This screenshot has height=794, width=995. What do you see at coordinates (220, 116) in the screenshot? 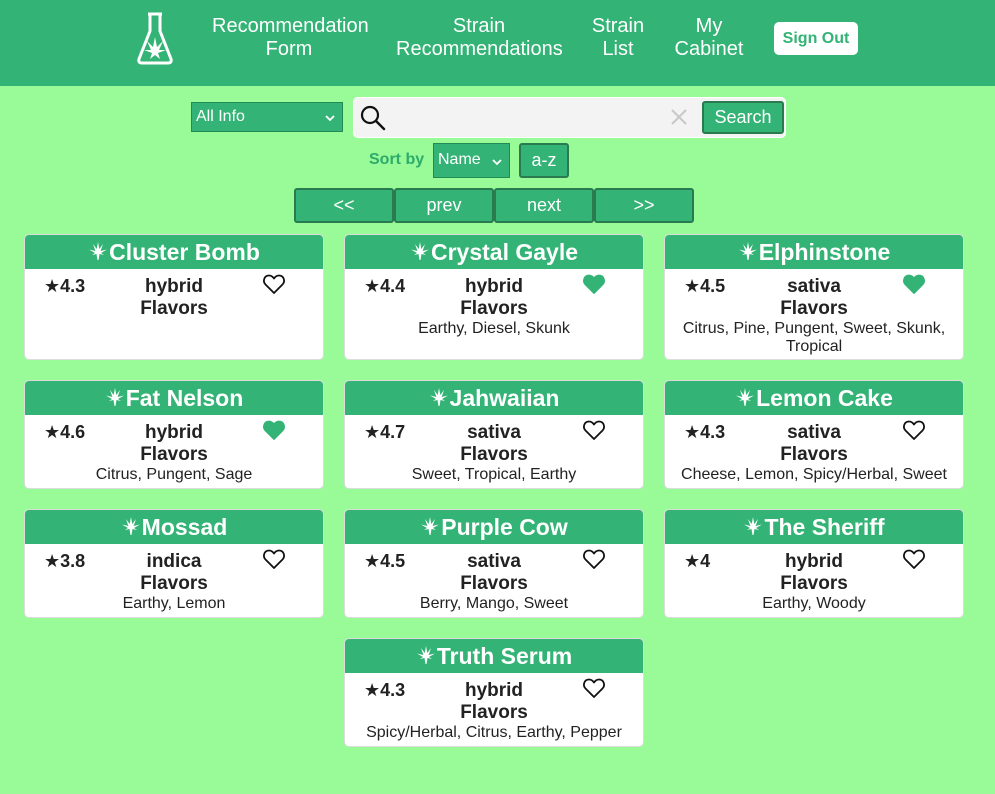
I see `filter-select-value: All Info` at bounding box center [220, 116].